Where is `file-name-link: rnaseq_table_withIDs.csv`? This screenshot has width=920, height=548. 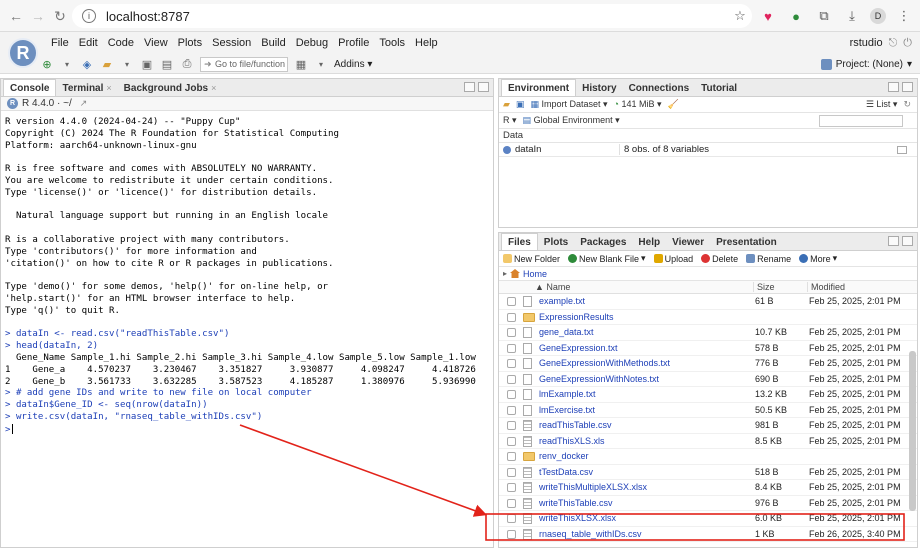 file-name-link: rnaseq_table_withIDs.csv is located at coordinates (590, 534).